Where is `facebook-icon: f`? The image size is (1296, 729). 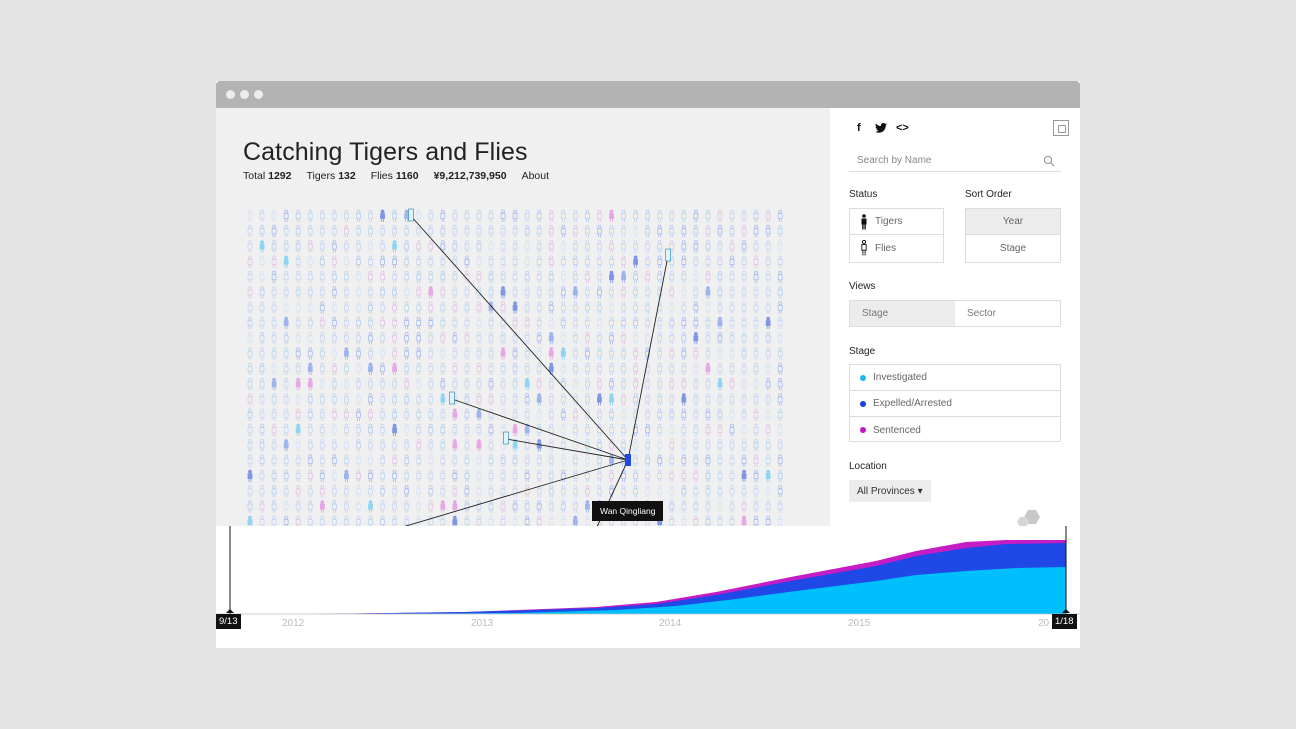 facebook-icon: f is located at coordinates (859, 128).